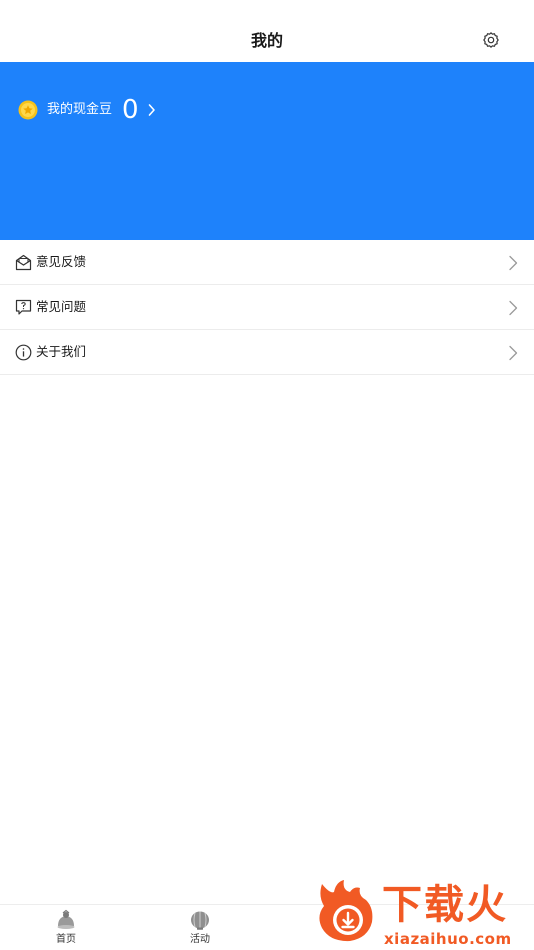 The image size is (534, 950). I want to click on menu-list: 意见反馈 常见问题 关于我们, so click(267, 307).